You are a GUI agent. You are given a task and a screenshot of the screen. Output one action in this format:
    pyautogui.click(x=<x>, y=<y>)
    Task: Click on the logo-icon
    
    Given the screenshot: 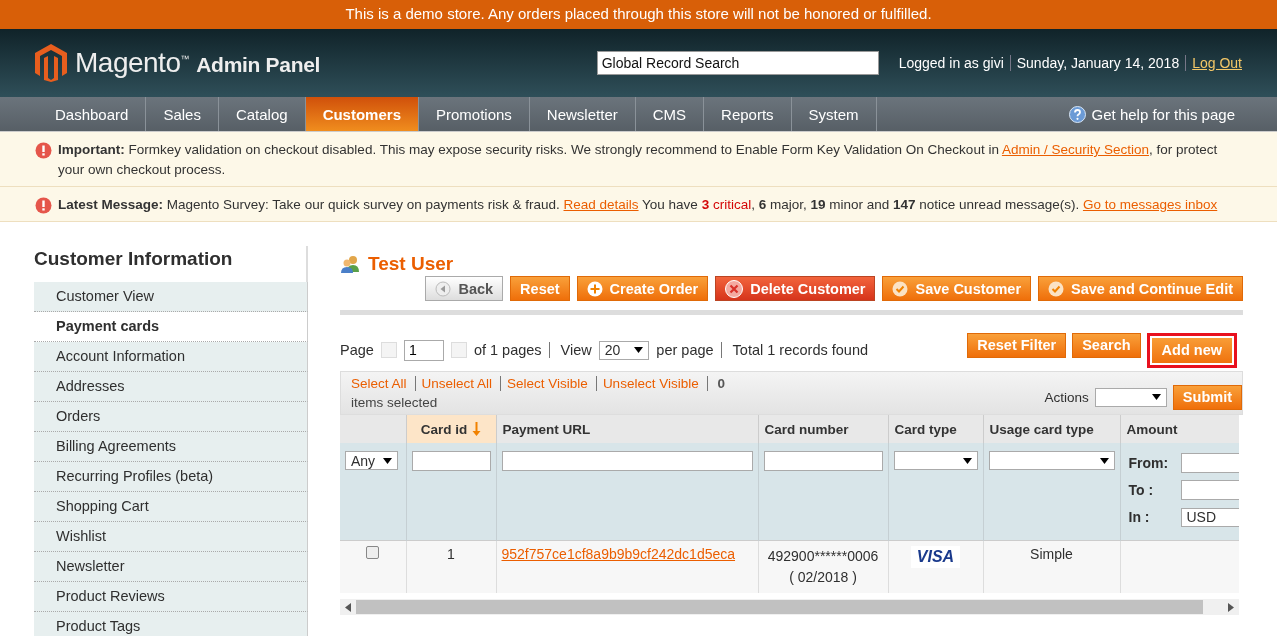 What is the action you would take?
    pyautogui.click(x=51, y=63)
    